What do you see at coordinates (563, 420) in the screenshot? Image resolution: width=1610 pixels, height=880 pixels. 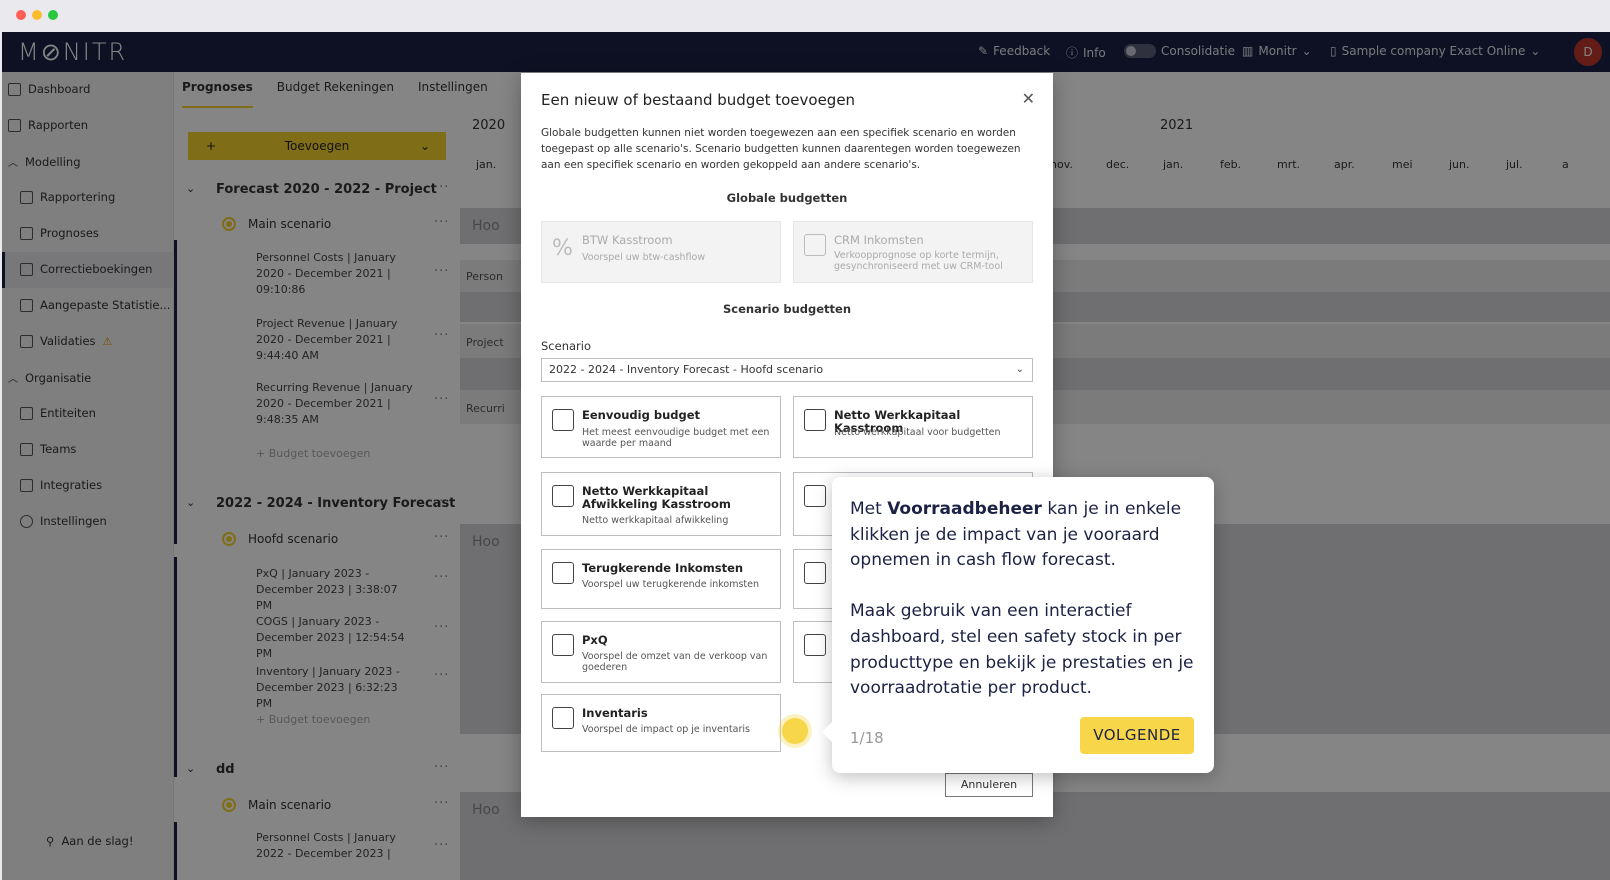 I see `shapes-icon` at bounding box center [563, 420].